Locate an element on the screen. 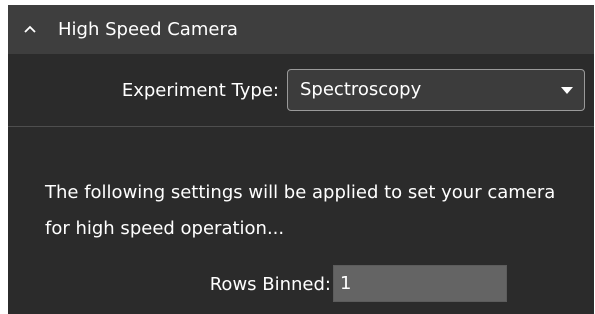 Image resolution: width=595 pixels, height=314 pixels. section-title: High Speed Camera is located at coordinates (148, 29).